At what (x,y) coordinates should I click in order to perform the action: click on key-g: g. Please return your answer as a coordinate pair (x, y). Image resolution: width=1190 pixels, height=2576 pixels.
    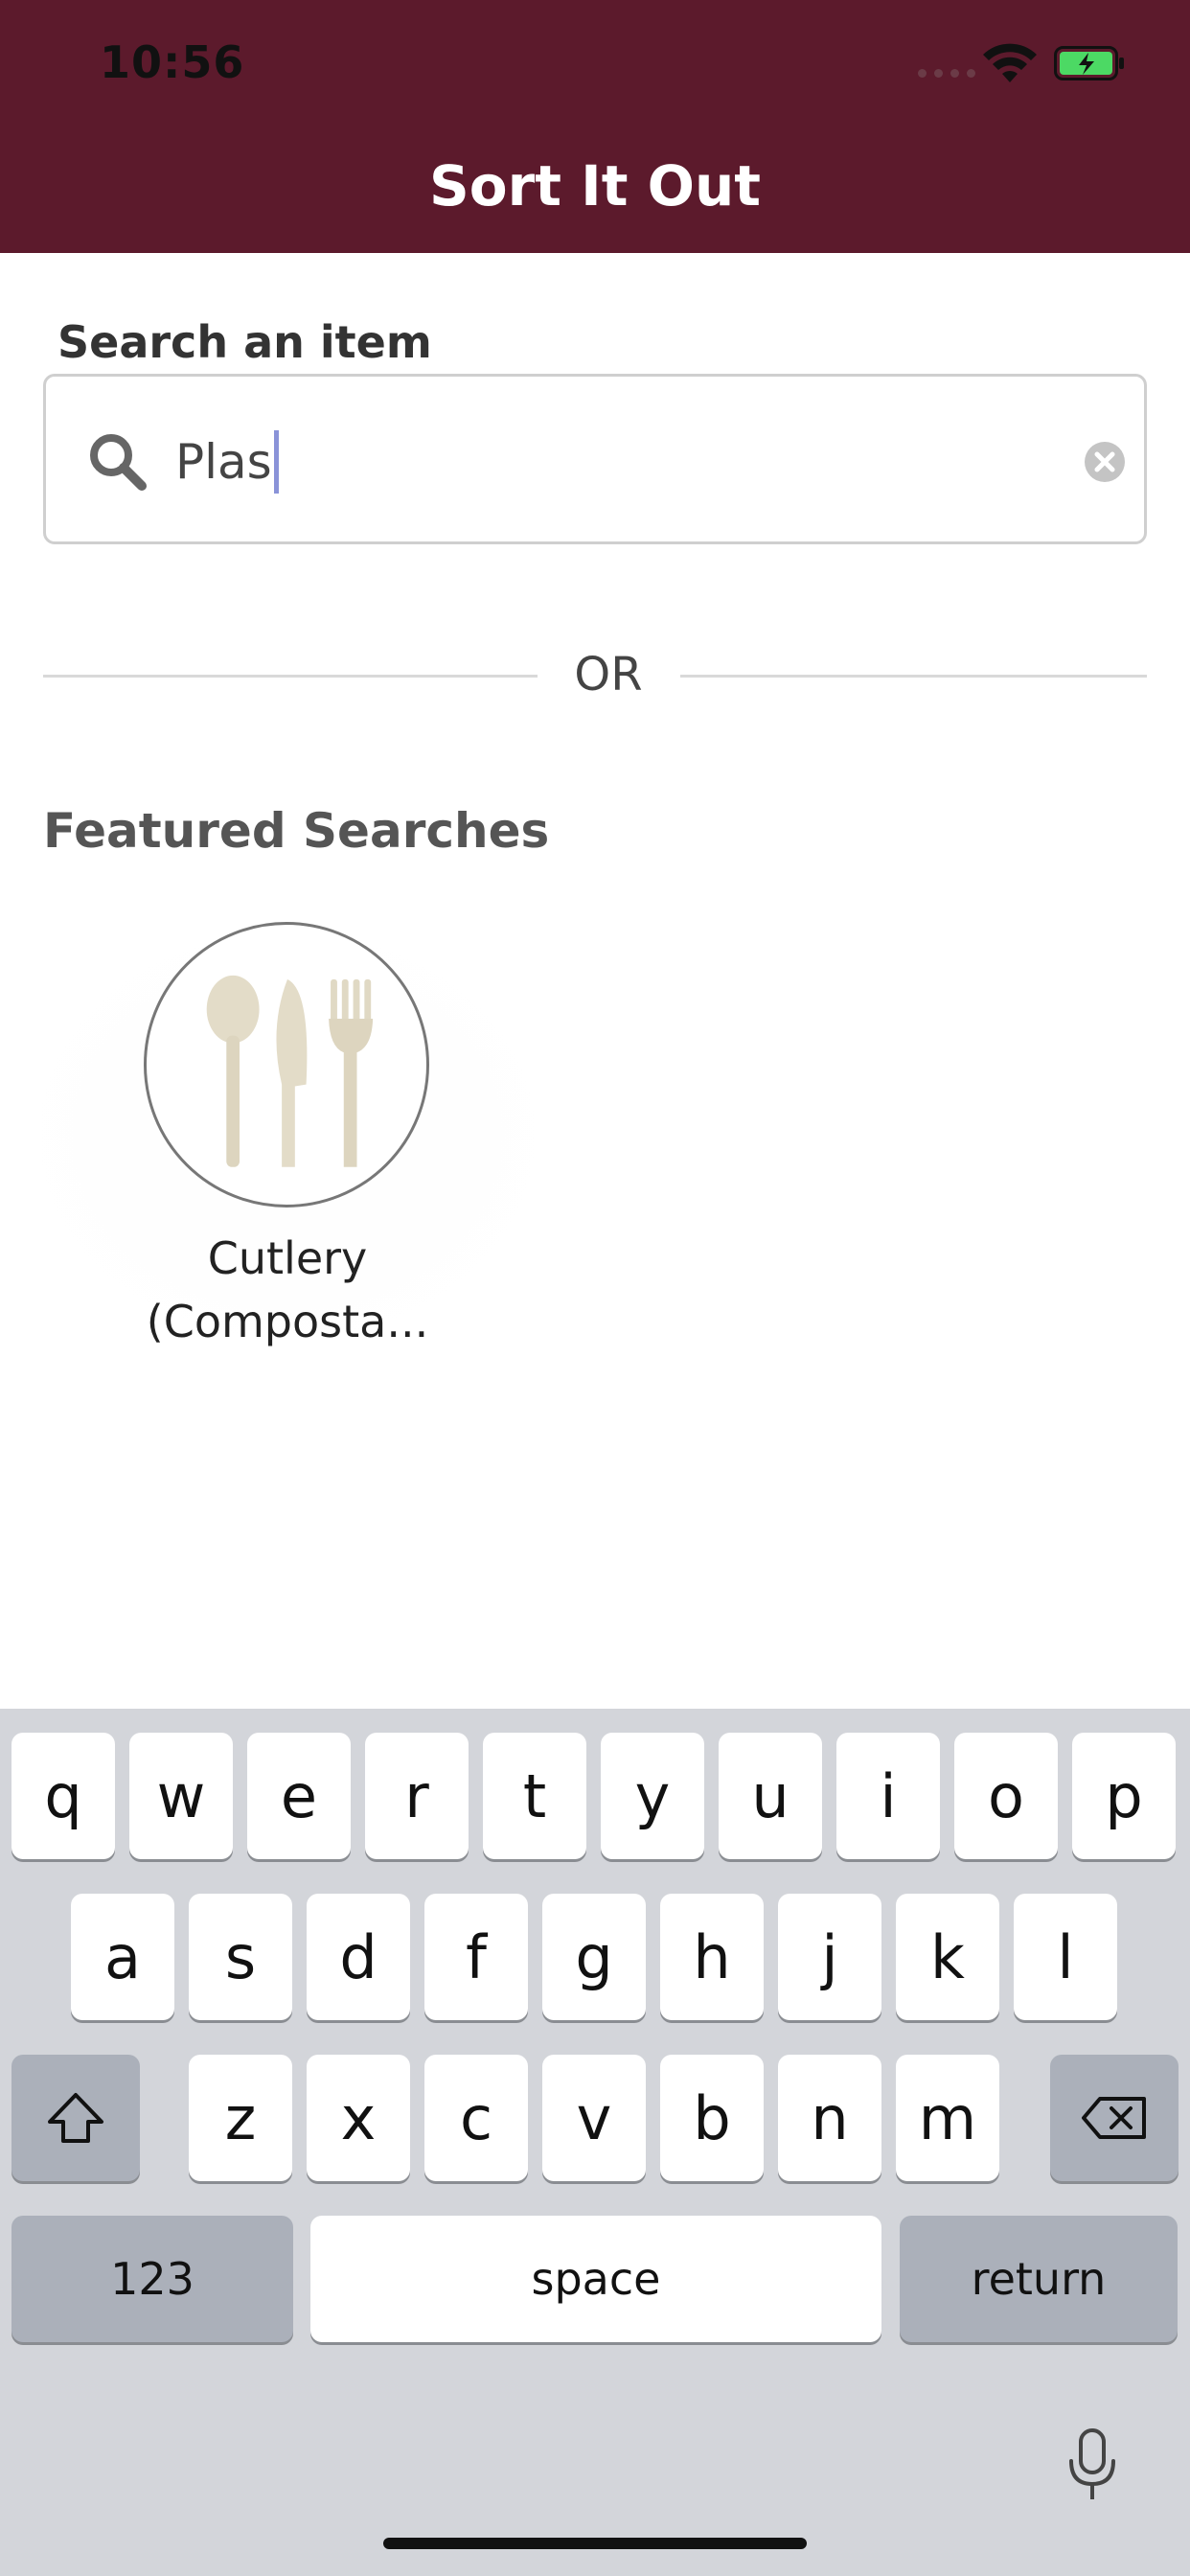
    Looking at the image, I should click on (594, 1957).